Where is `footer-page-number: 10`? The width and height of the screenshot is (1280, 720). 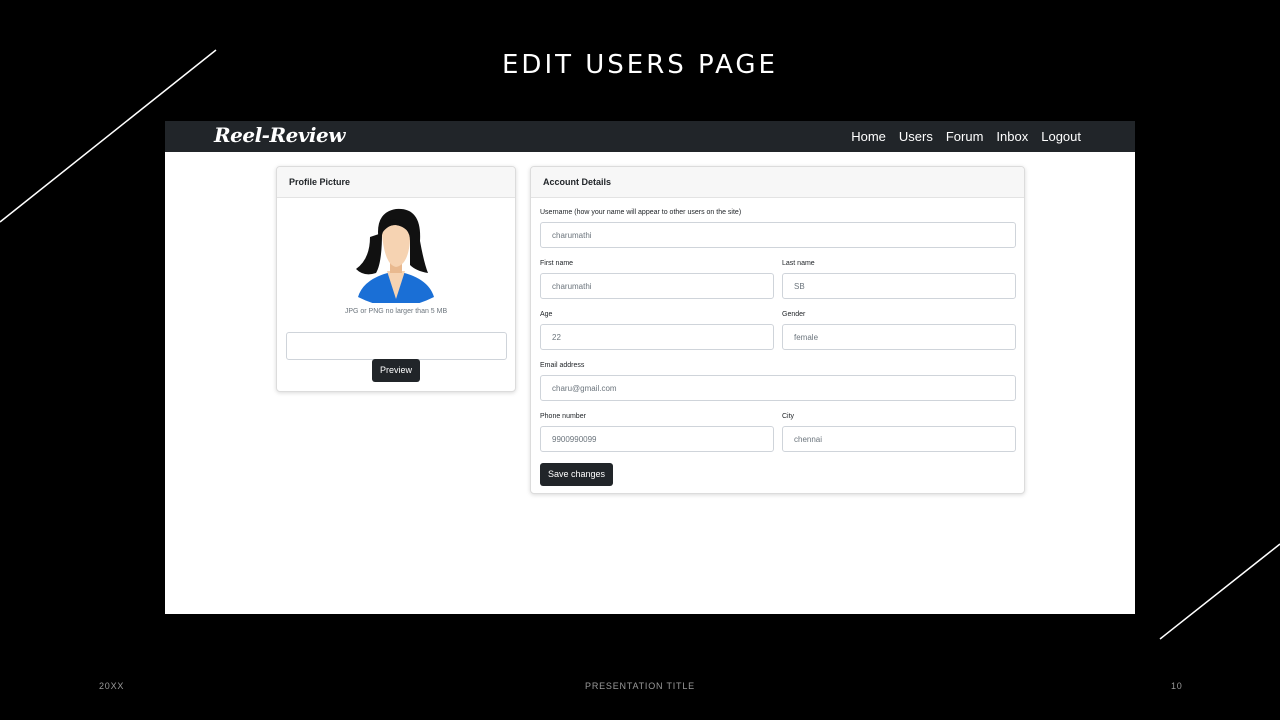 footer-page-number: 10 is located at coordinates (1177, 686).